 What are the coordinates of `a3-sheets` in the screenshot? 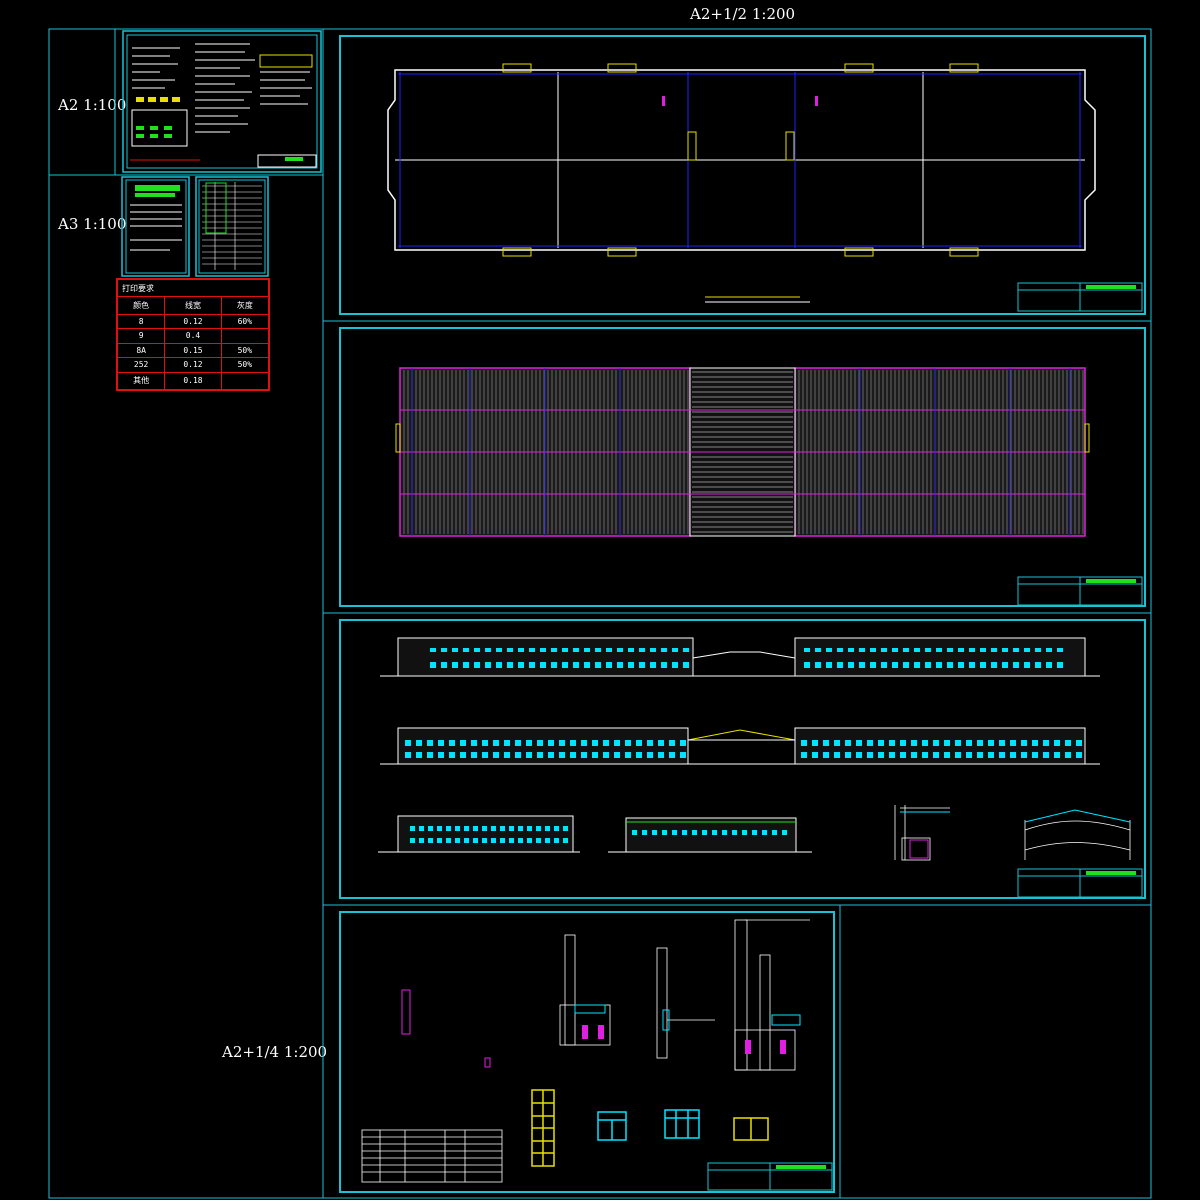 It's located at (195, 226).